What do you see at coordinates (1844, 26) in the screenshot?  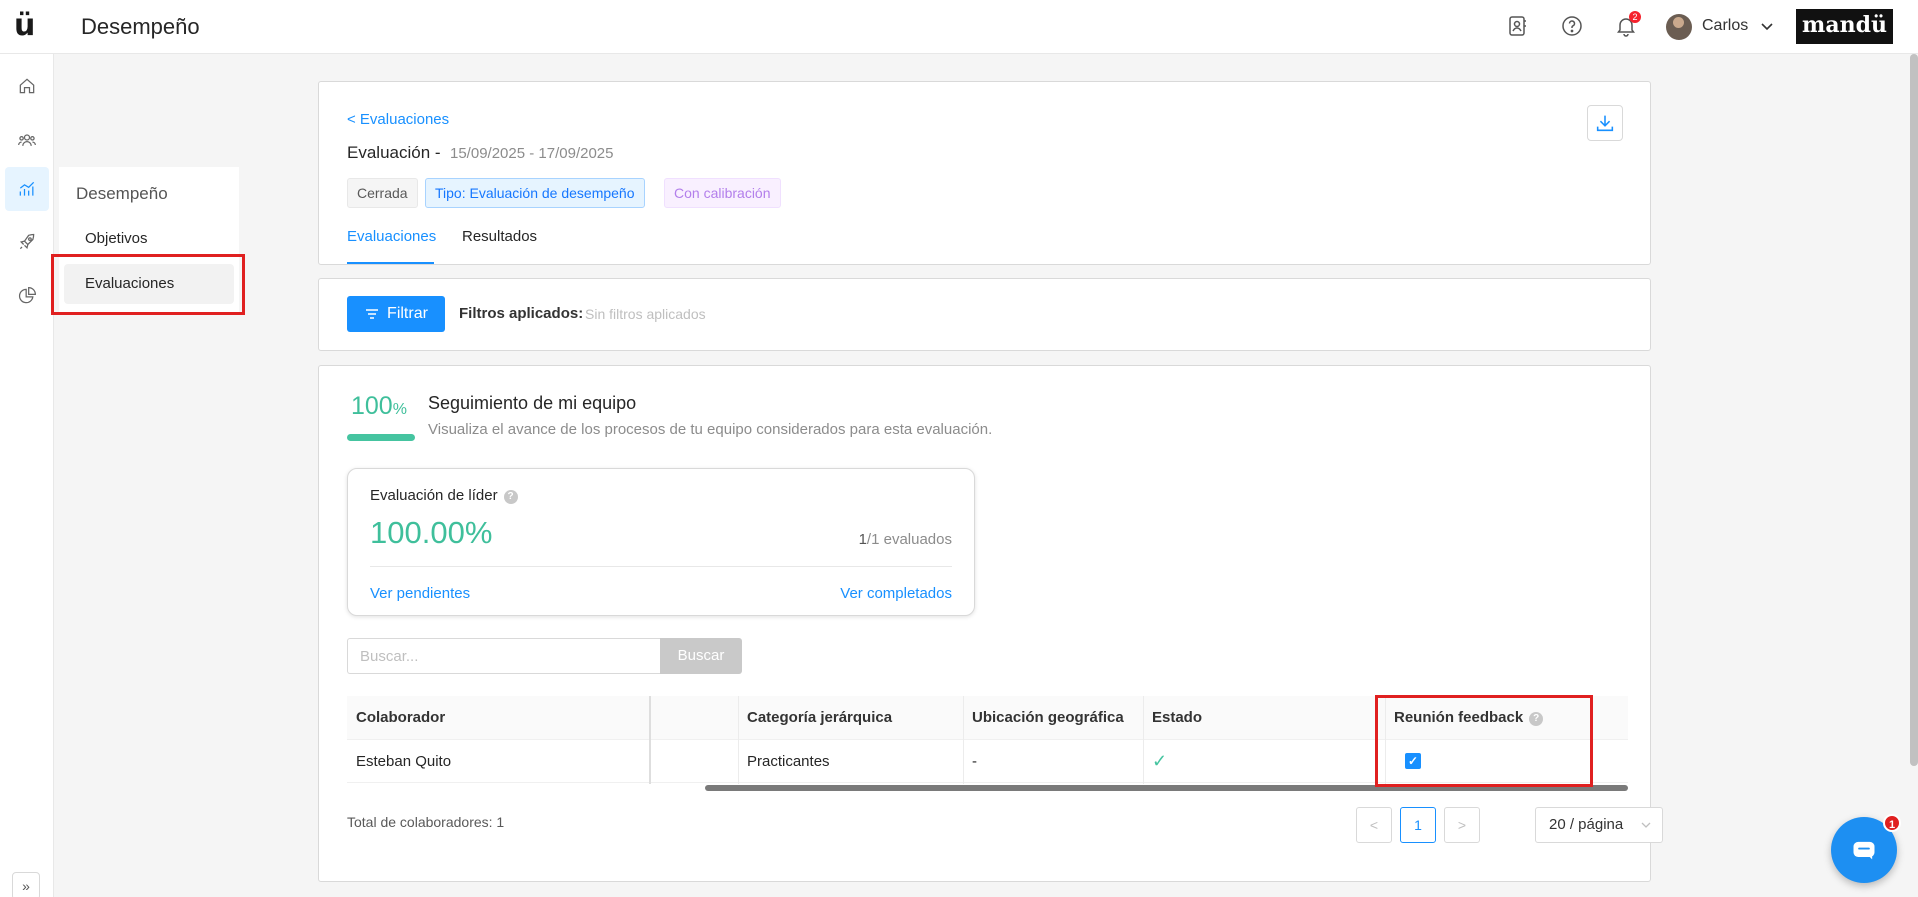 I see `brand-logo: mandü` at bounding box center [1844, 26].